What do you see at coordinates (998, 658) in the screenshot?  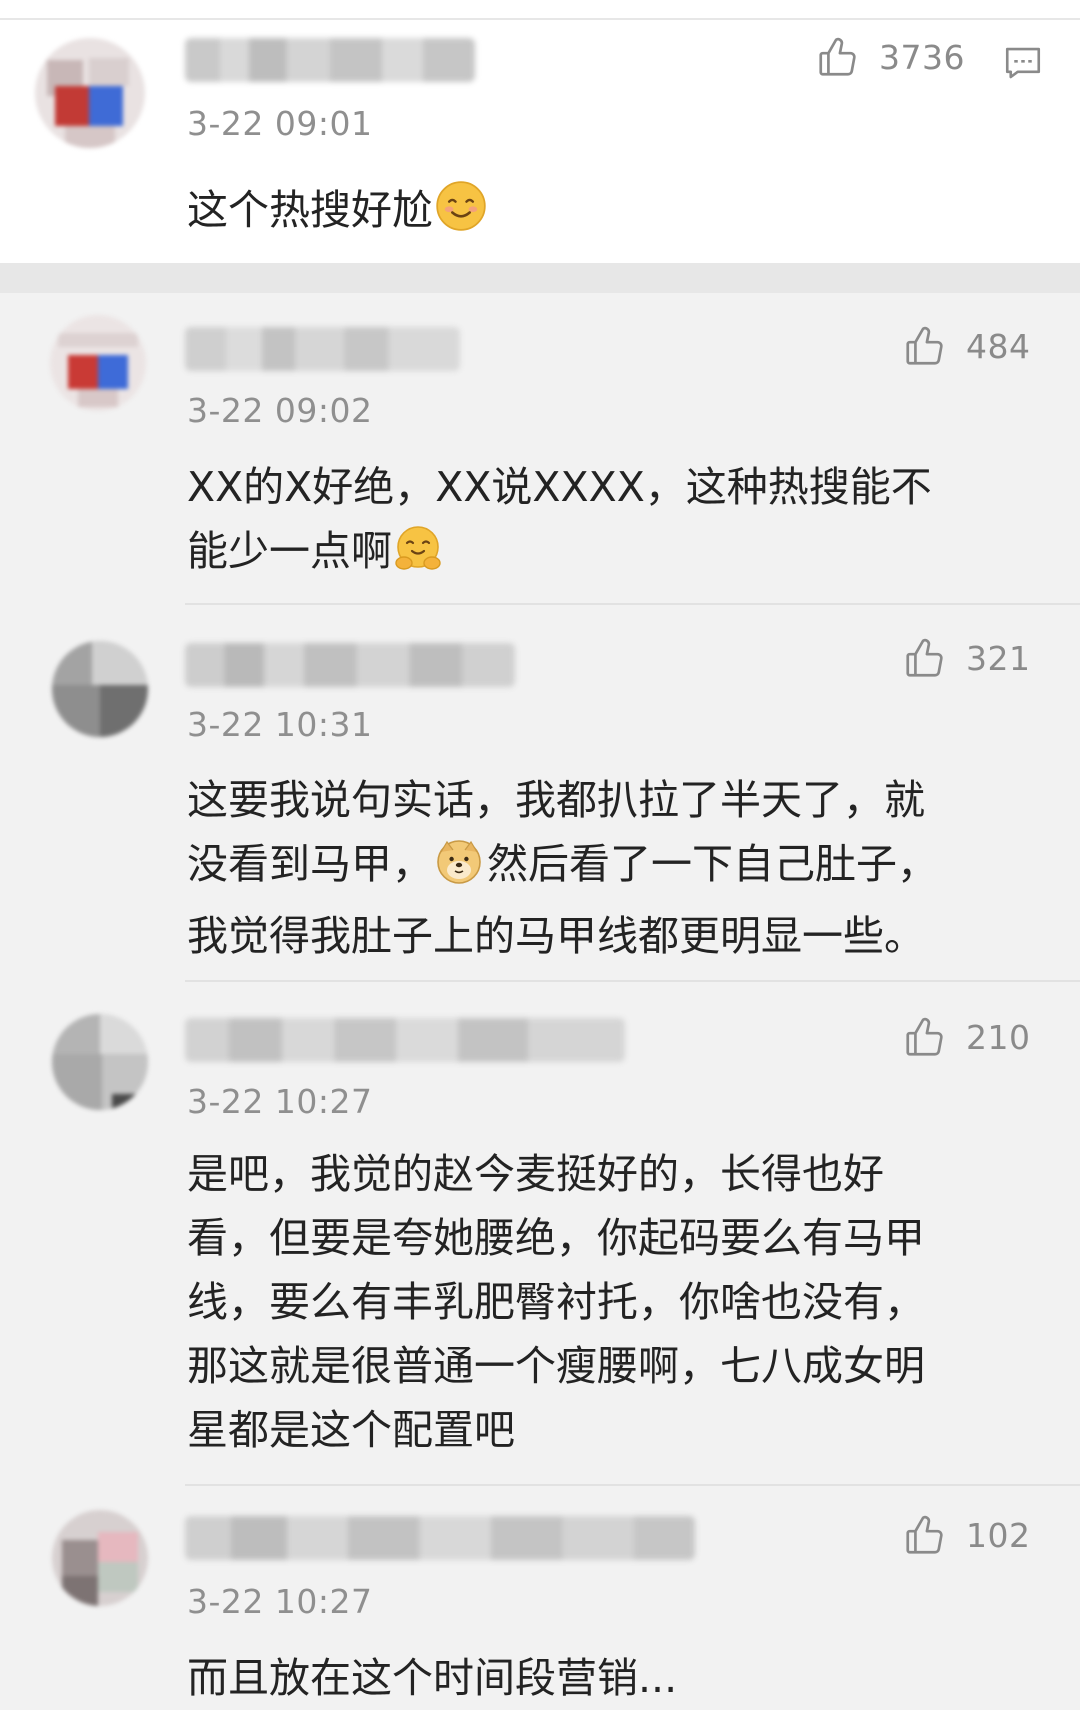 I see `like-count: 321` at bounding box center [998, 658].